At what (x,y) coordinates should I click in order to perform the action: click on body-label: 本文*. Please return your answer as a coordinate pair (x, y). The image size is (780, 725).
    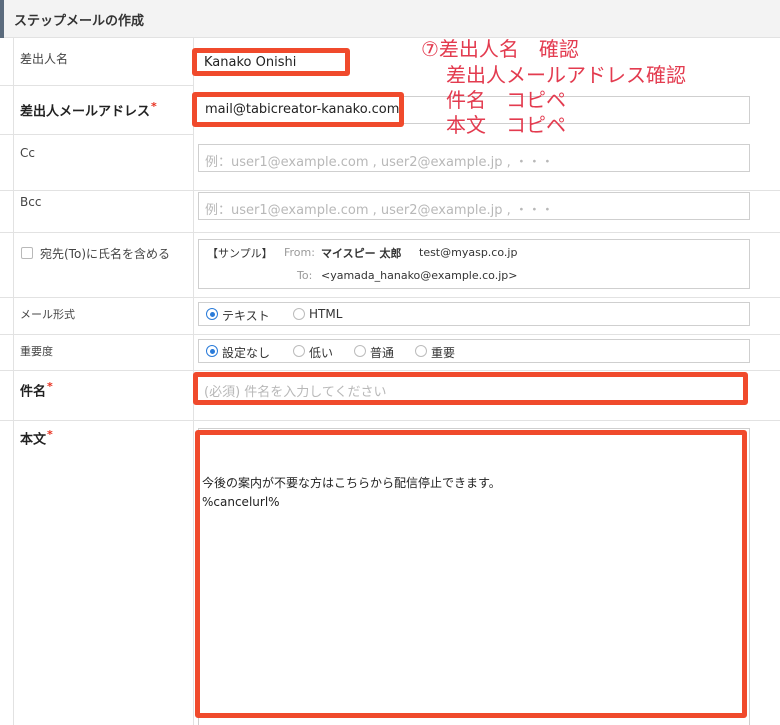
    Looking at the image, I should click on (36, 437).